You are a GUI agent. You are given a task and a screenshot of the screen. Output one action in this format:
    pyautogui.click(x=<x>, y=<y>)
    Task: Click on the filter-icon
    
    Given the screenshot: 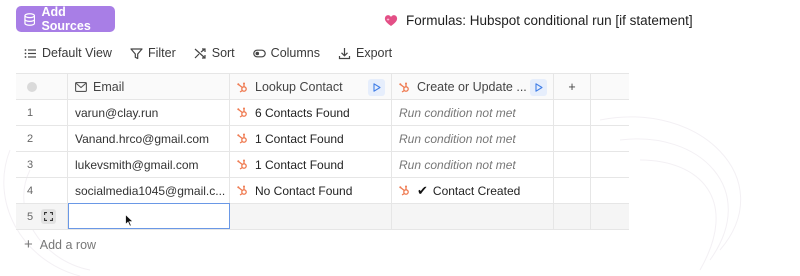 What is the action you would take?
    pyautogui.click(x=136, y=53)
    